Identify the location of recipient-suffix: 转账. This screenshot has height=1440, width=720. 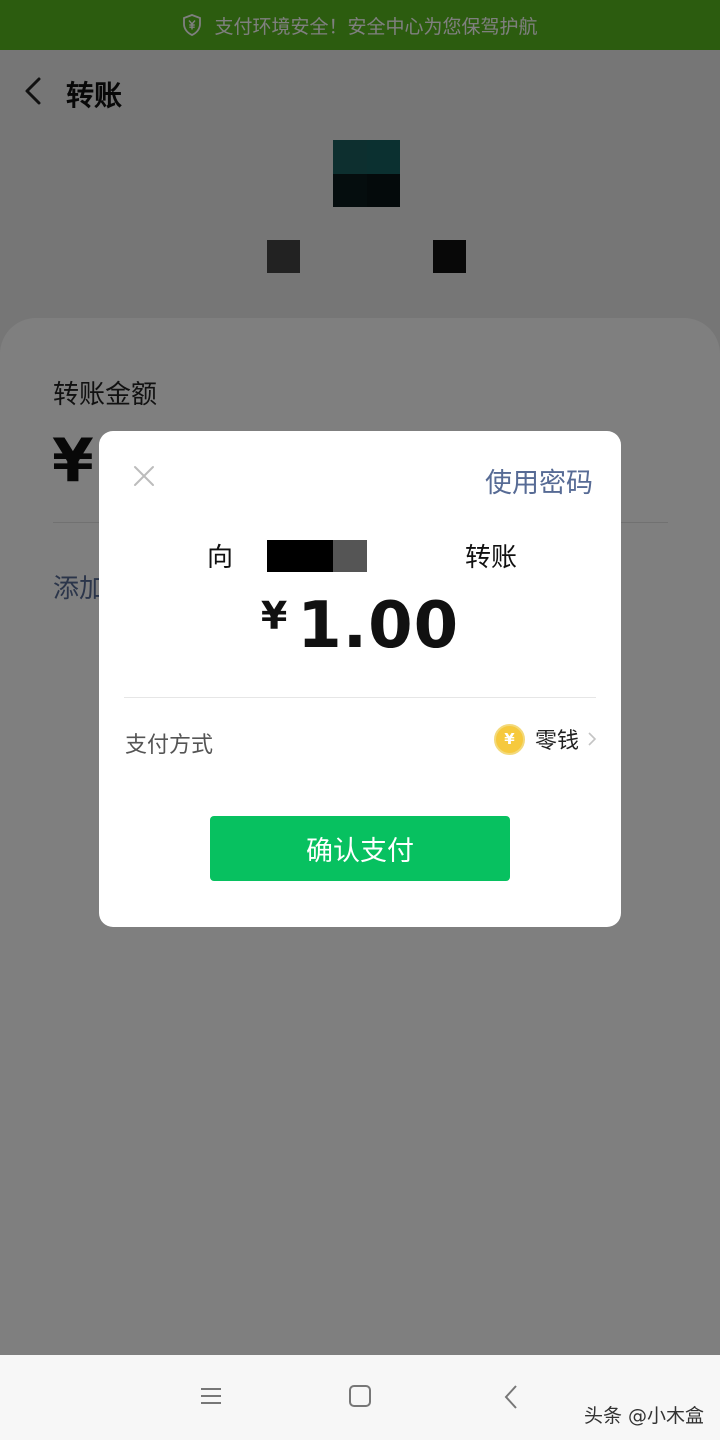
(491, 558).